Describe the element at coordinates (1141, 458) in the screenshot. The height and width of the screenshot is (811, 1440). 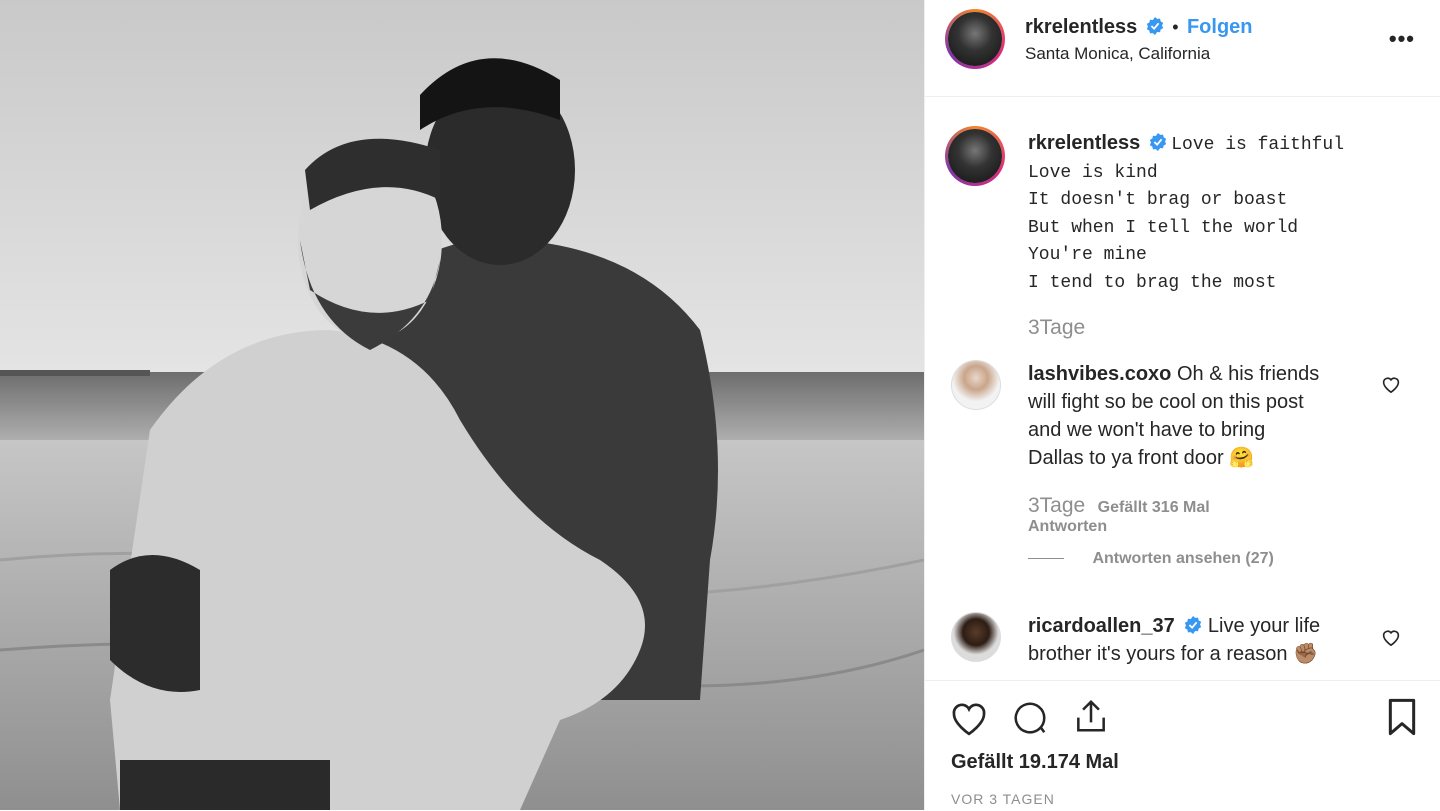
I see `comment-text: Dallas to ya front door 🤗` at that location.